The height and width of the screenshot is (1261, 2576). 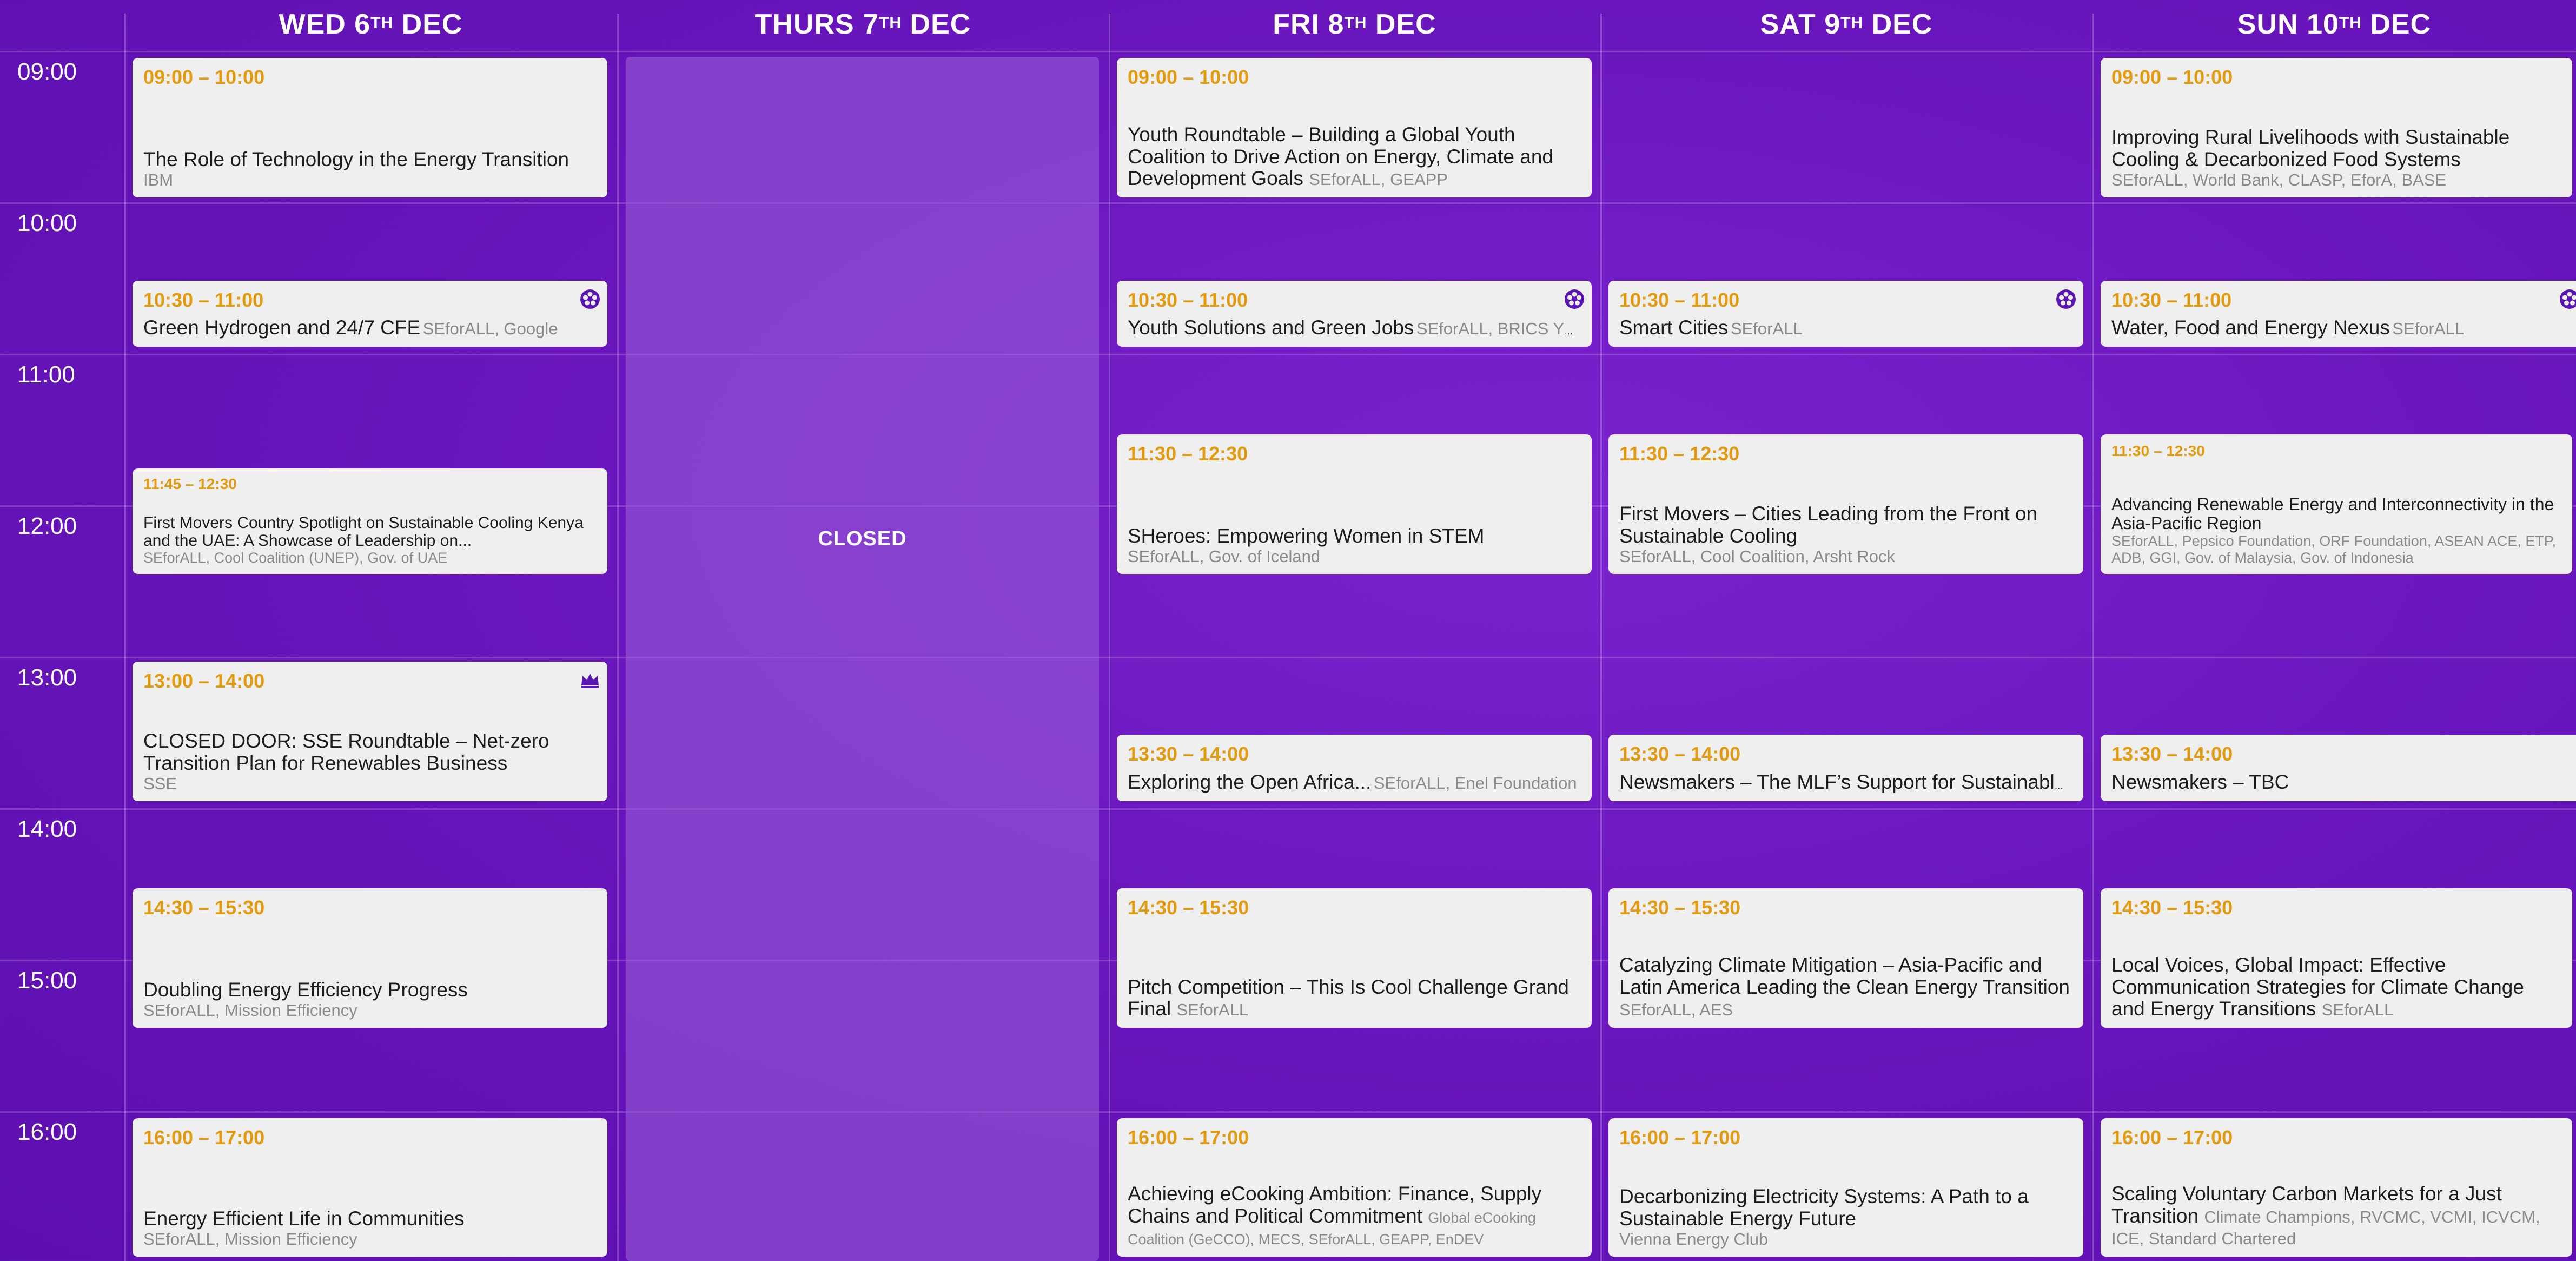 I want to click on day-header-sat: SAT 9TH DEC, so click(x=1847, y=24).